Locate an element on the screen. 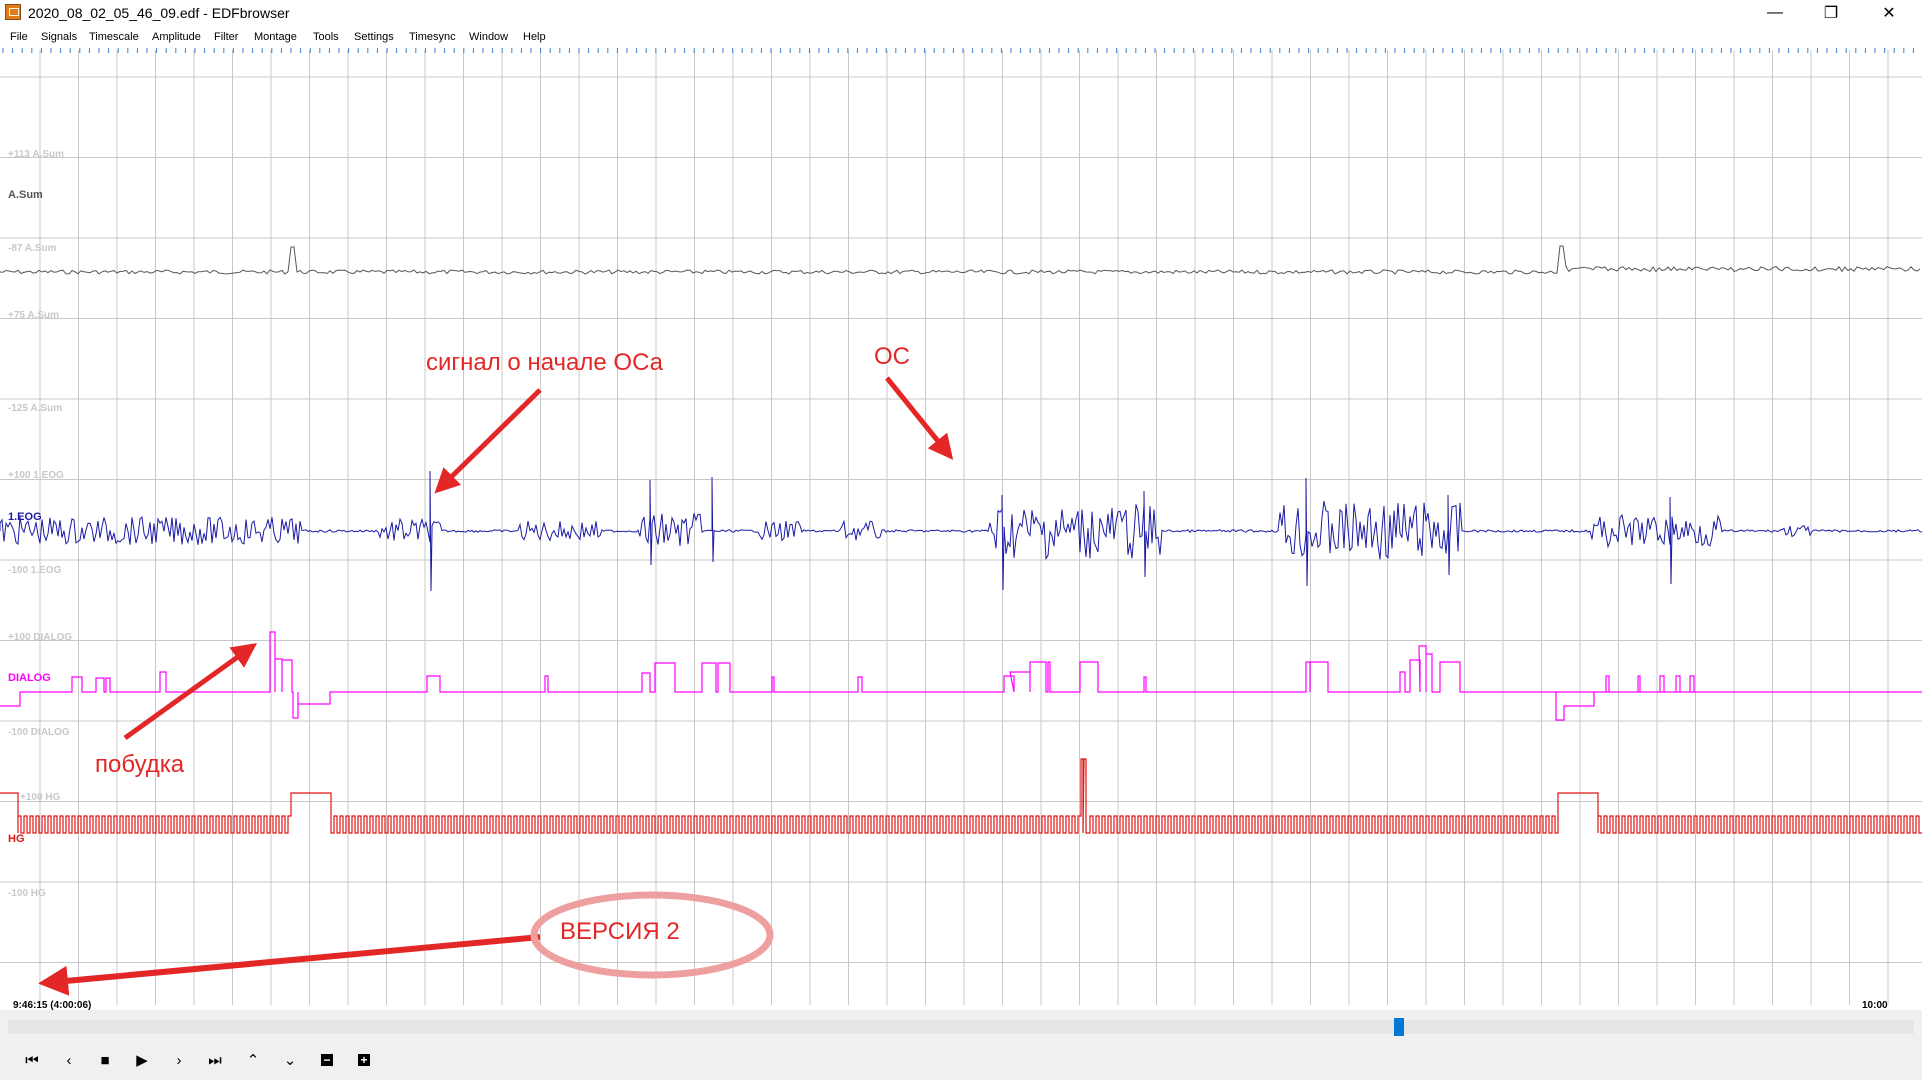 This screenshot has height=1080, width=1922. stop-button: ■ is located at coordinates (105, 1060).